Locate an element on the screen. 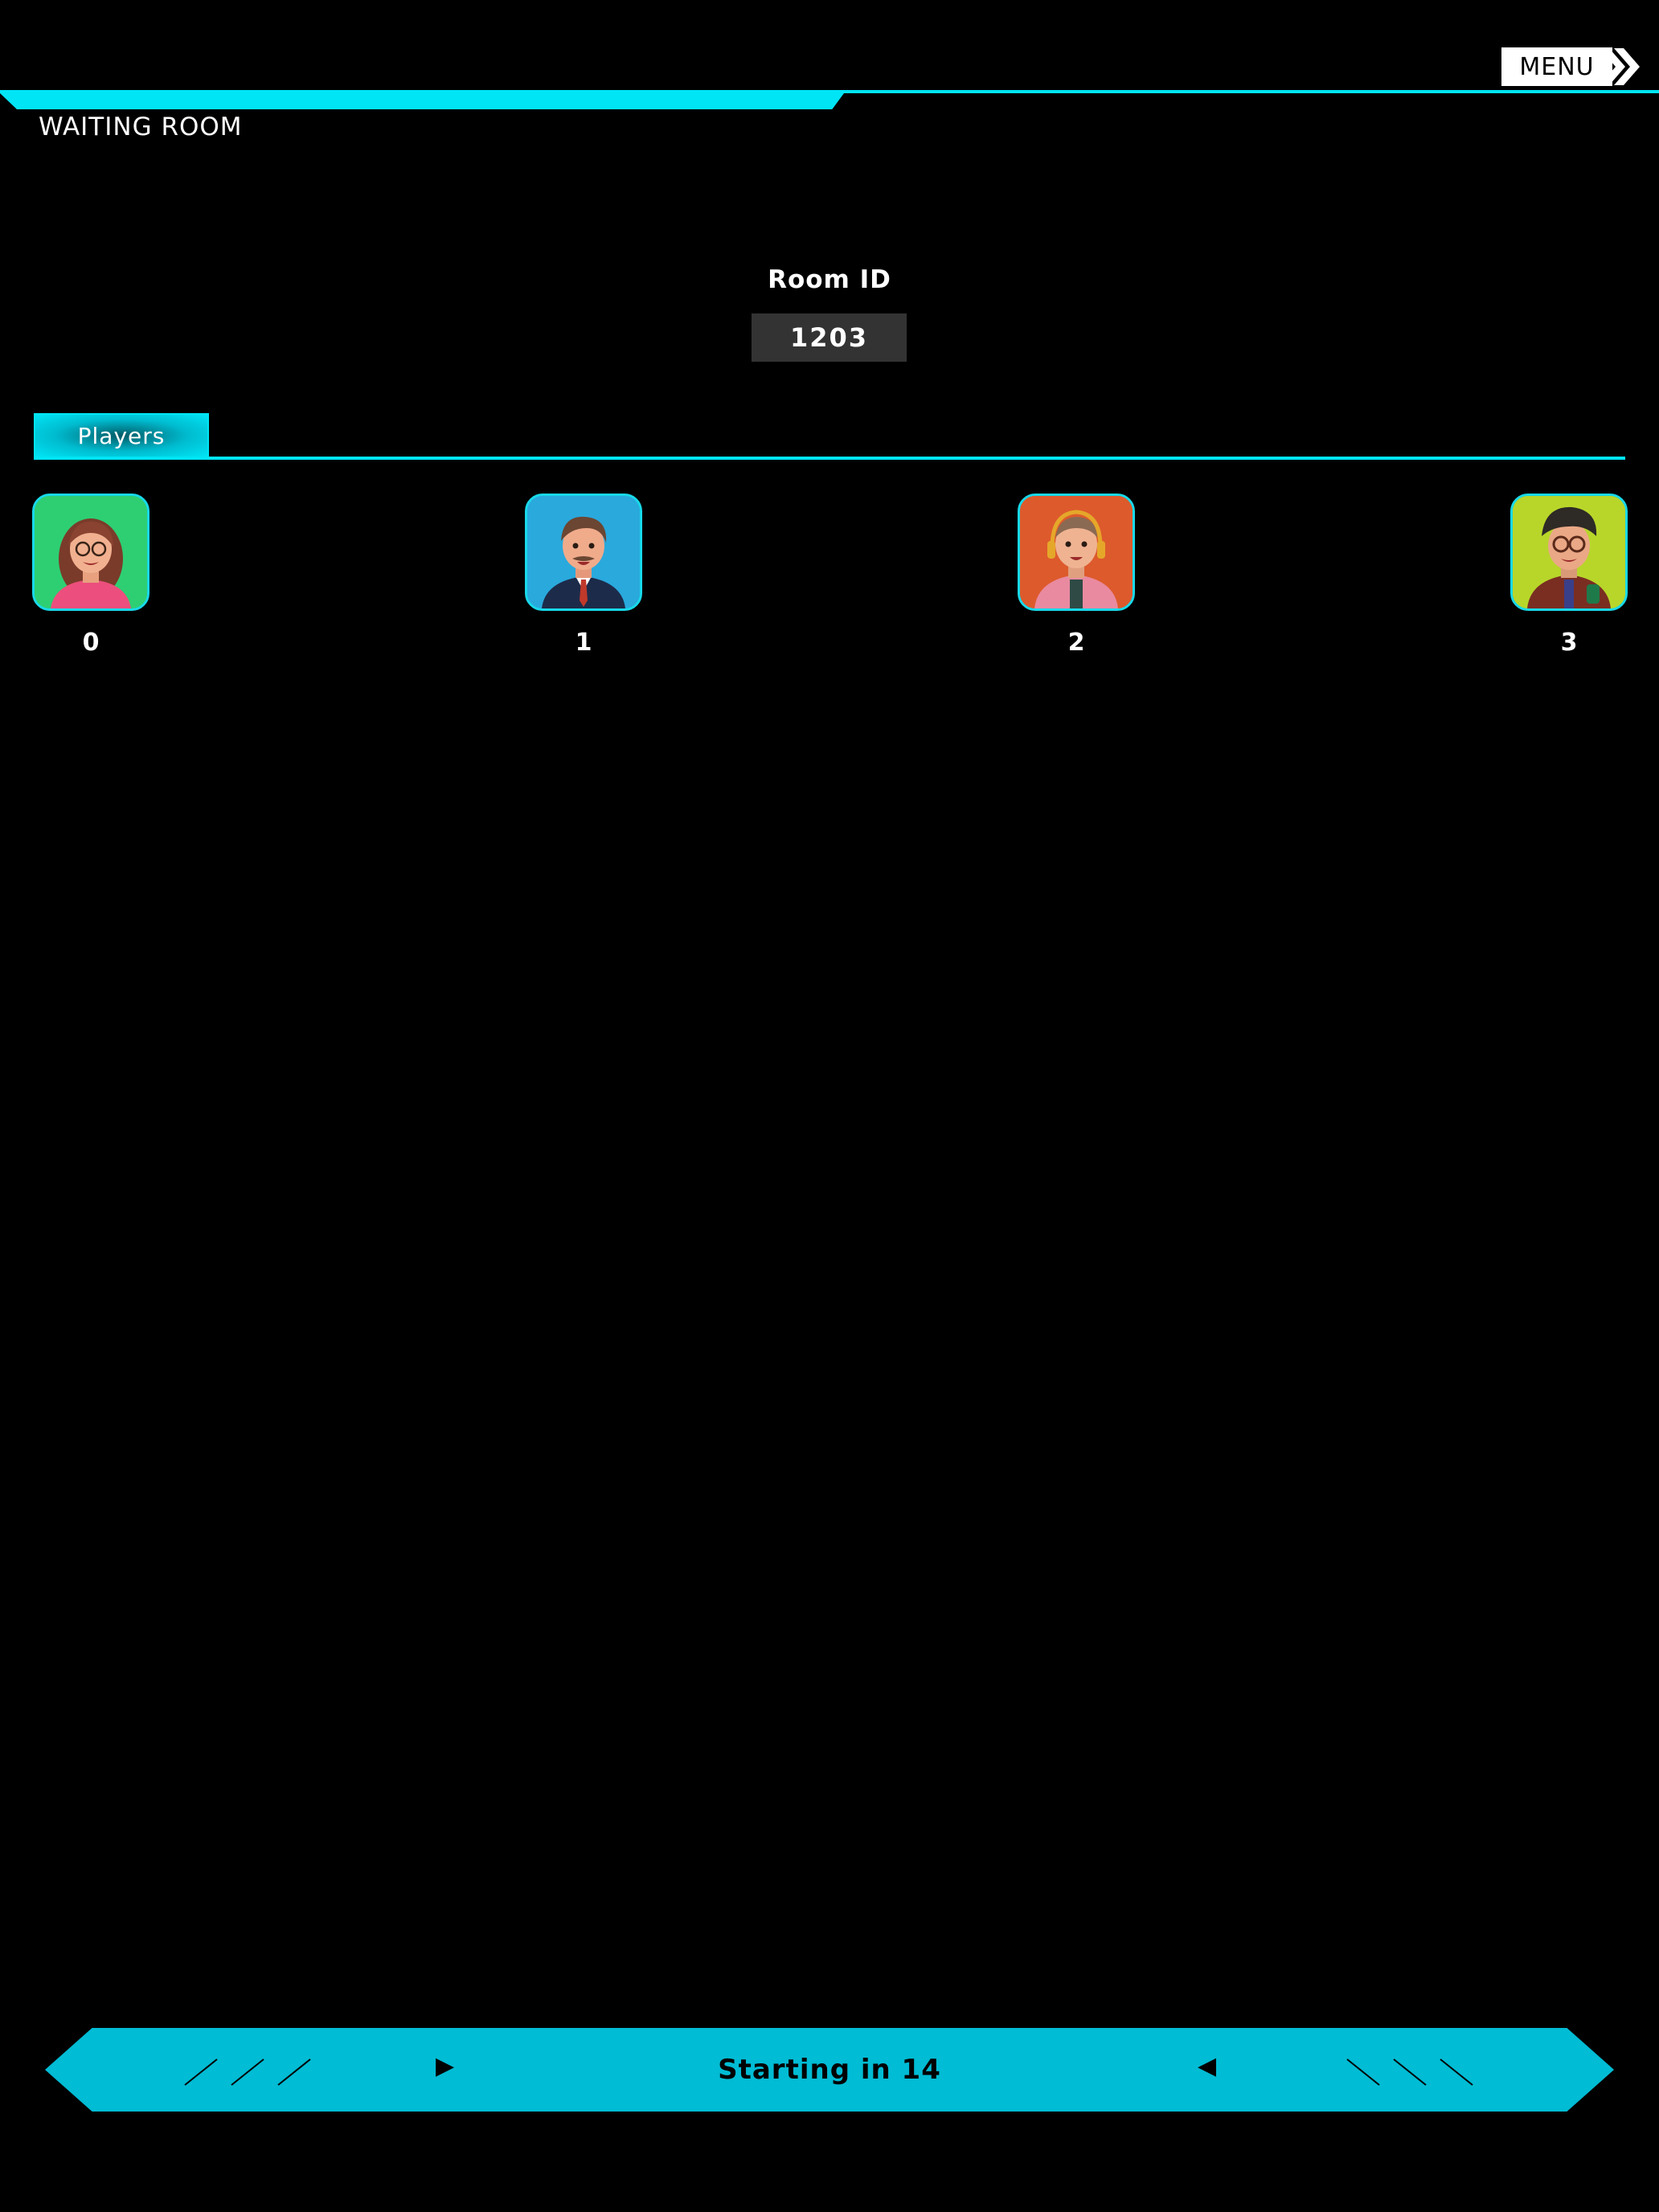  players-divider is located at coordinates (829, 458).